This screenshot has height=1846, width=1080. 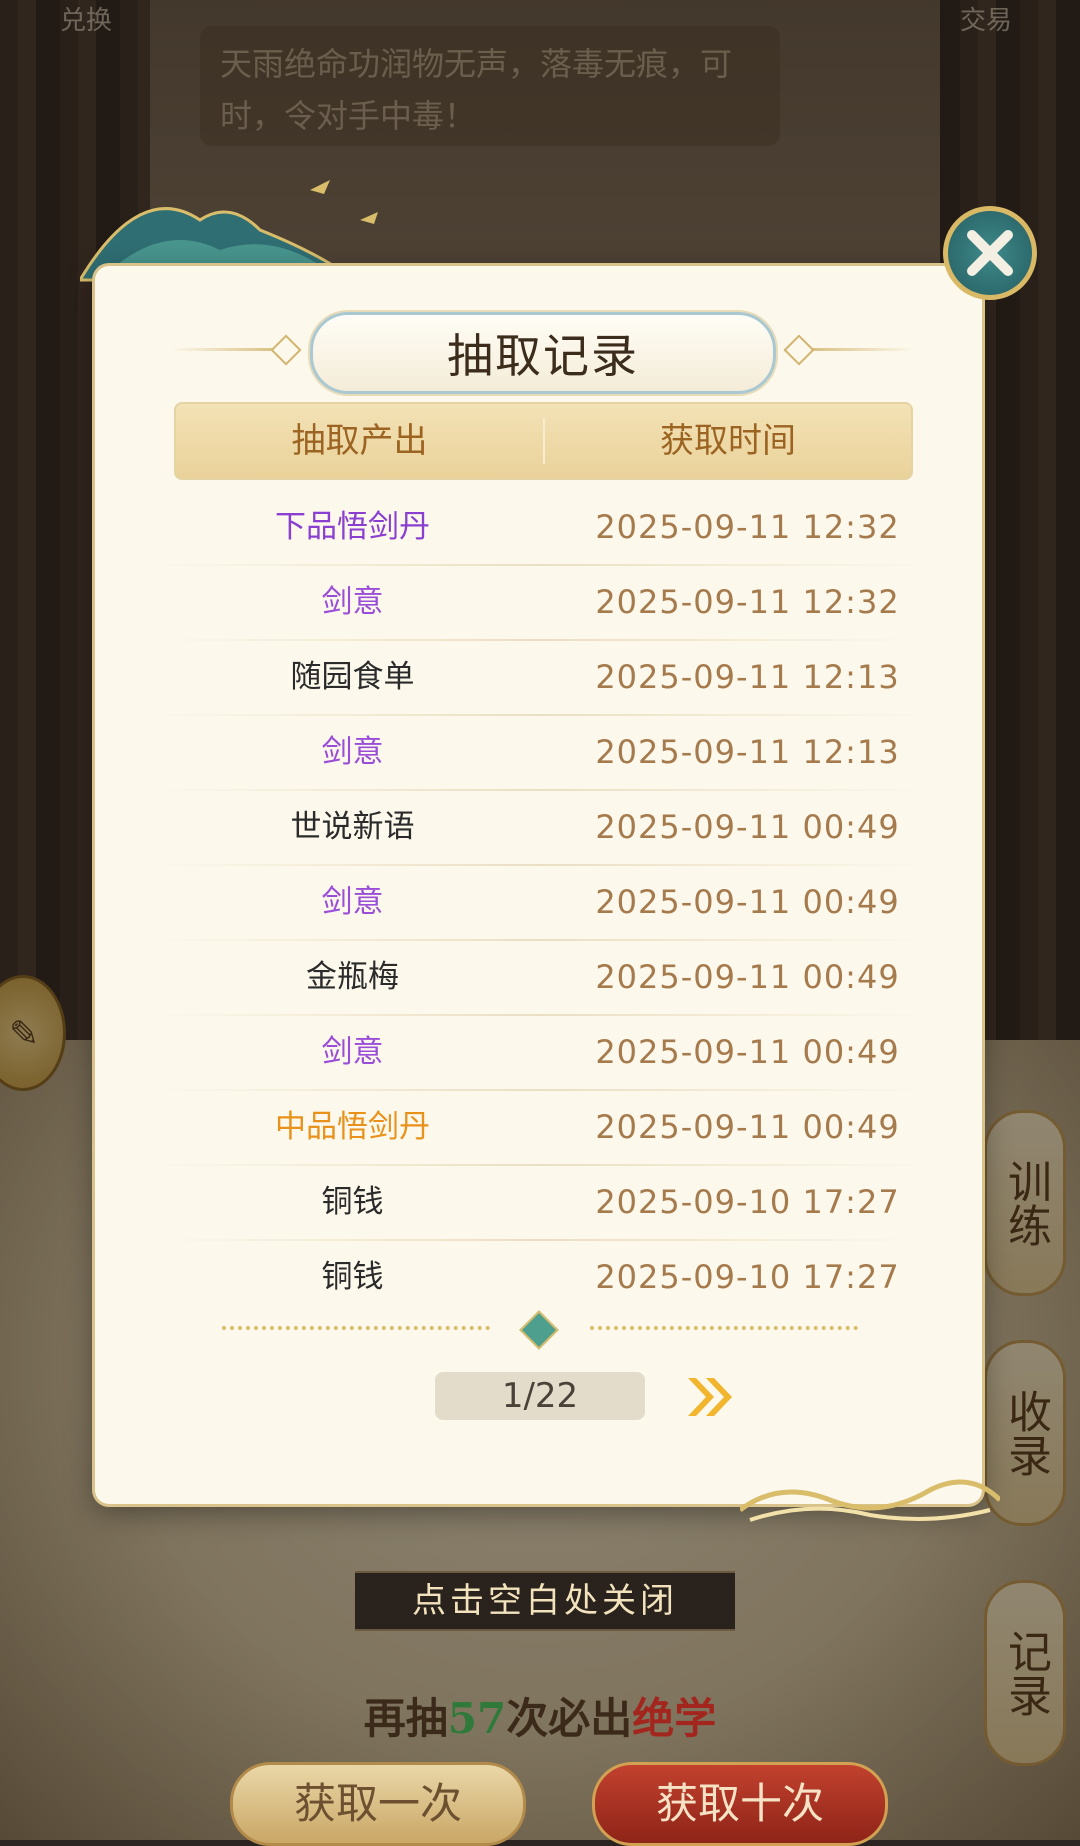 What do you see at coordinates (543, 441) in the screenshot?
I see `table-header: 抽取产出 获取时间` at bounding box center [543, 441].